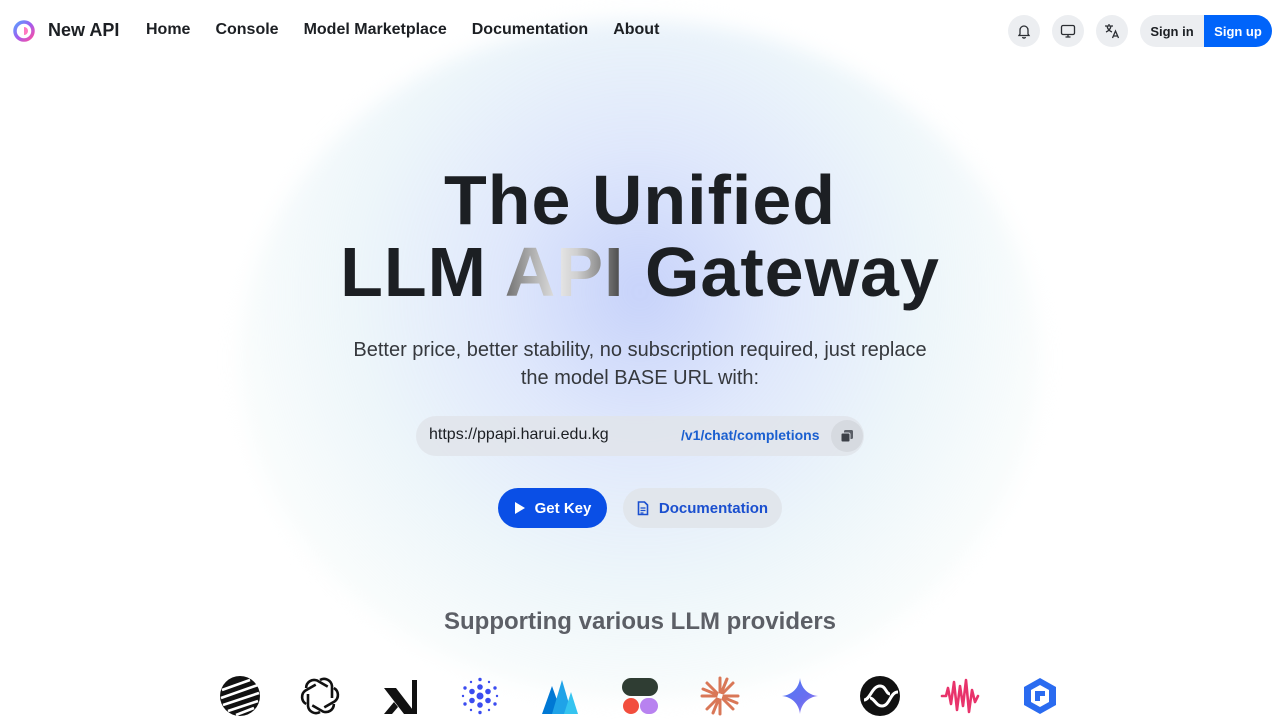 This screenshot has height=720, width=1280. I want to click on auth-buttons: Sign in Sign up, so click(1206, 31).